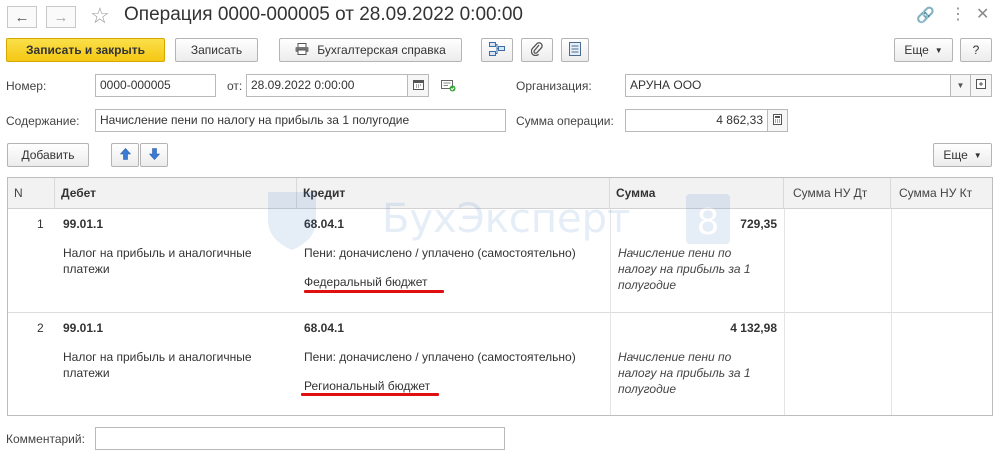 The height and width of the screenshot is (453, 995). What do you see at coordinates (697, 193) in the screenshot?
I see `column-header-amount: Сумма` at bounding box center [697, 193].